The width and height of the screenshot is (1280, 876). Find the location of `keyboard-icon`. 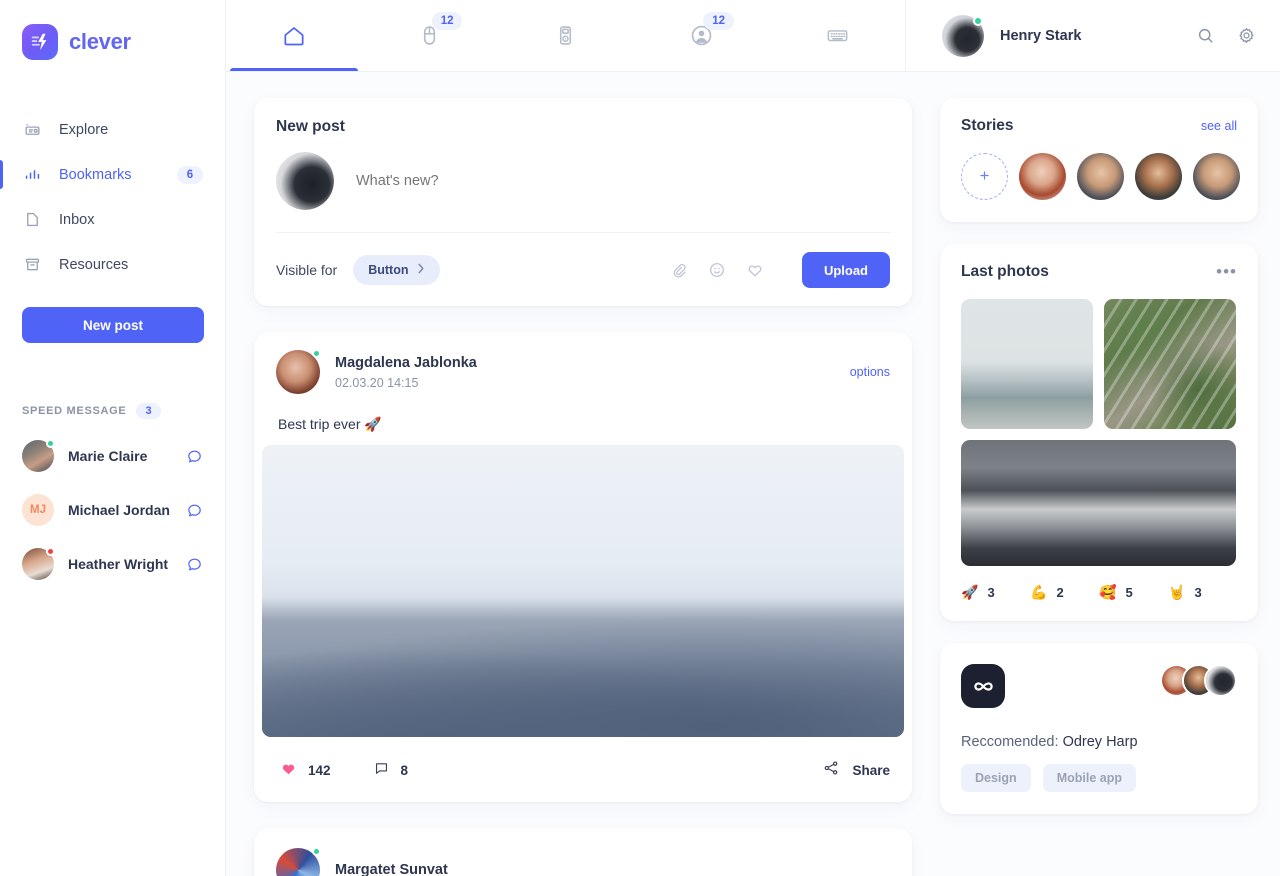

keyboard-icon is located at coordinates (837, 36).